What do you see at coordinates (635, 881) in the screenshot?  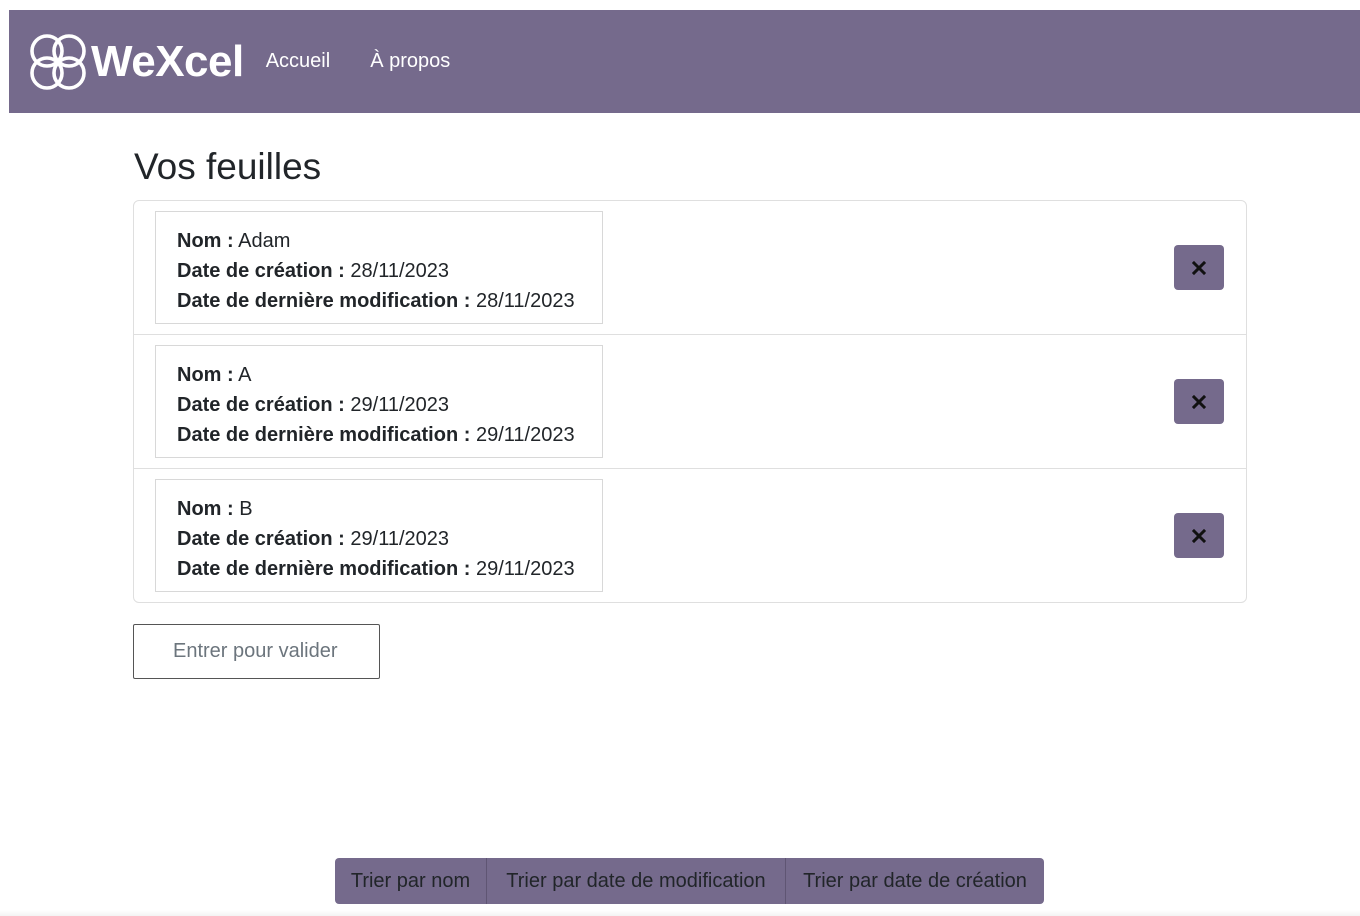 I see `sort-by-modified-button: Trier par date de modification` at bounding box center [635, 881].